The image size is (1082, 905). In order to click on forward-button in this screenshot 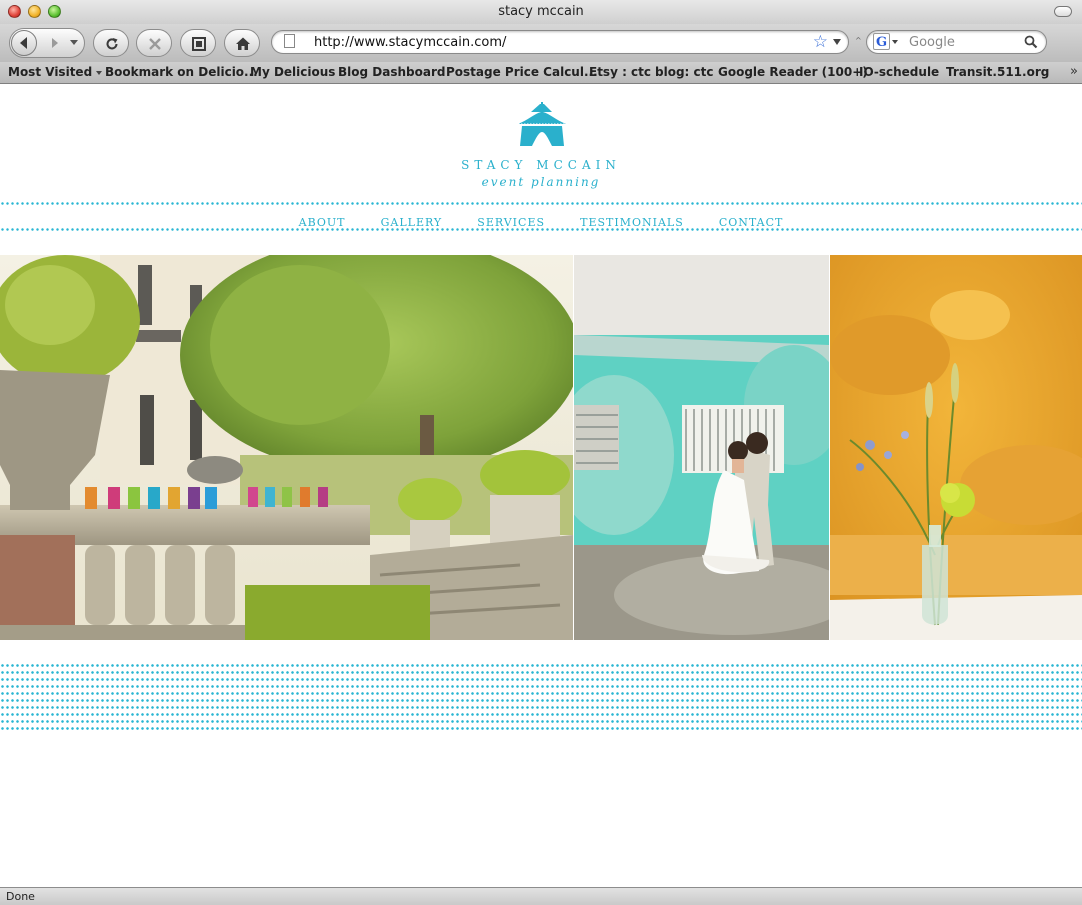, I will do `click(55, 43)`.